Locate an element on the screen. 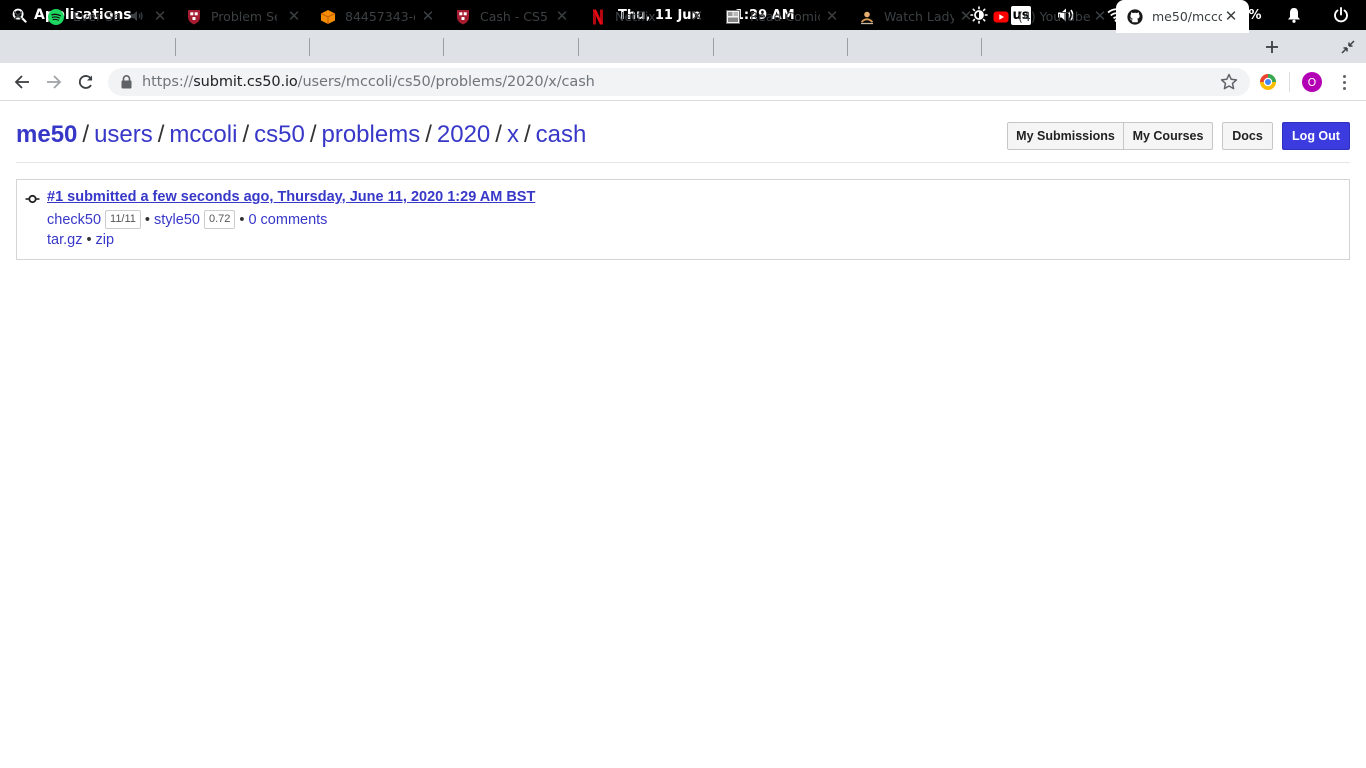 This screenshot has width=1366, height=768. restore-window-button is located at coordinates (1348, 46).